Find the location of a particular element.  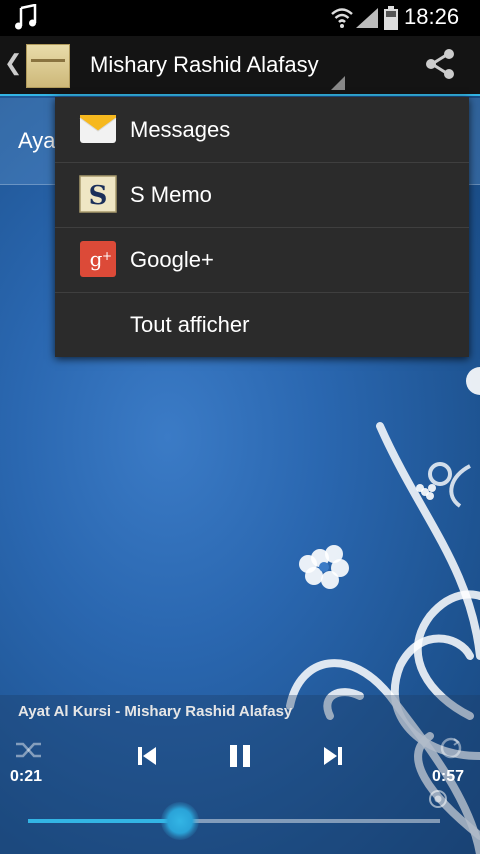

seek-thumb is located at coordinates (180, 821).